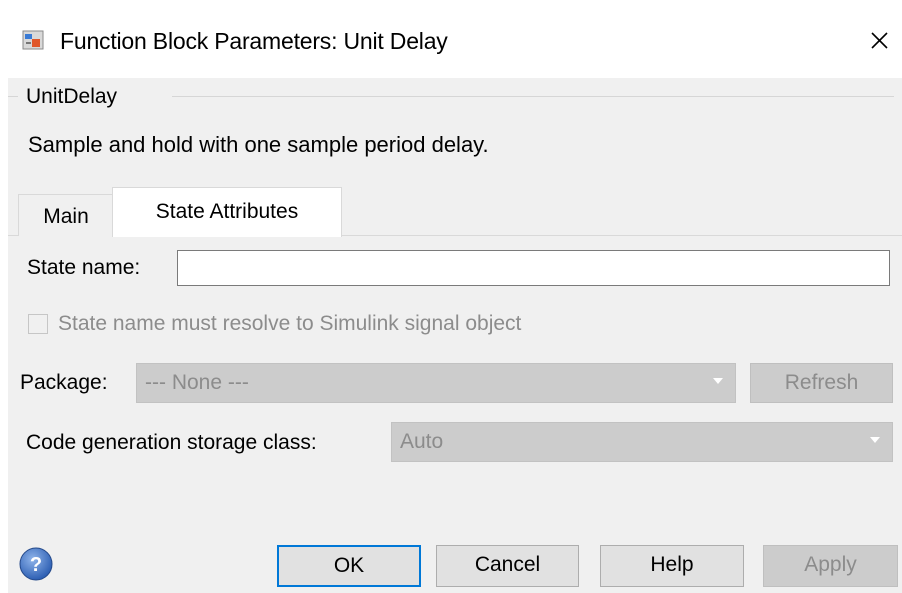  I want to click on storage-class-dropdown-value: Auto, so click(422, 441).